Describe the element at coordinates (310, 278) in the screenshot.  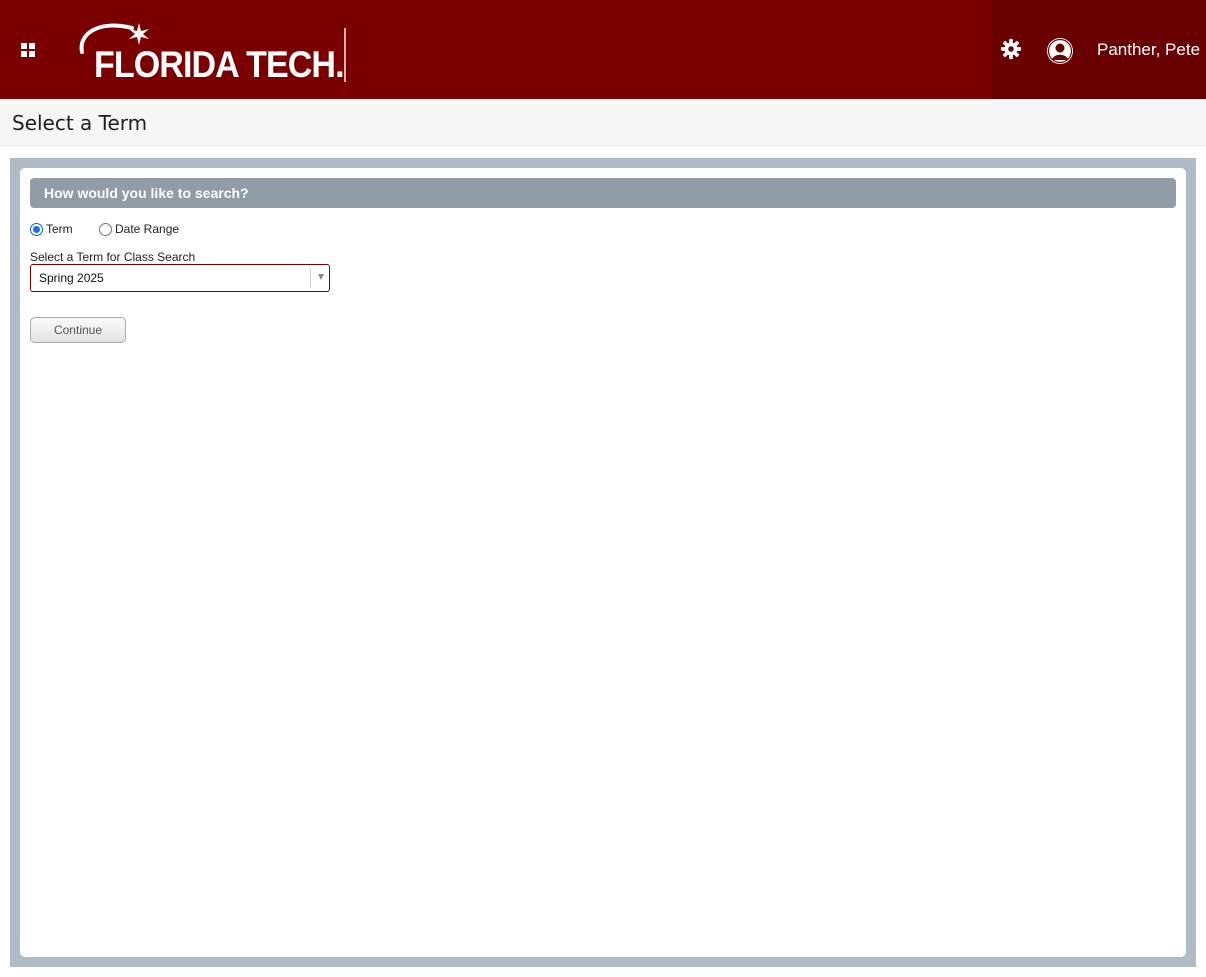
I see `select-separator` at that location.